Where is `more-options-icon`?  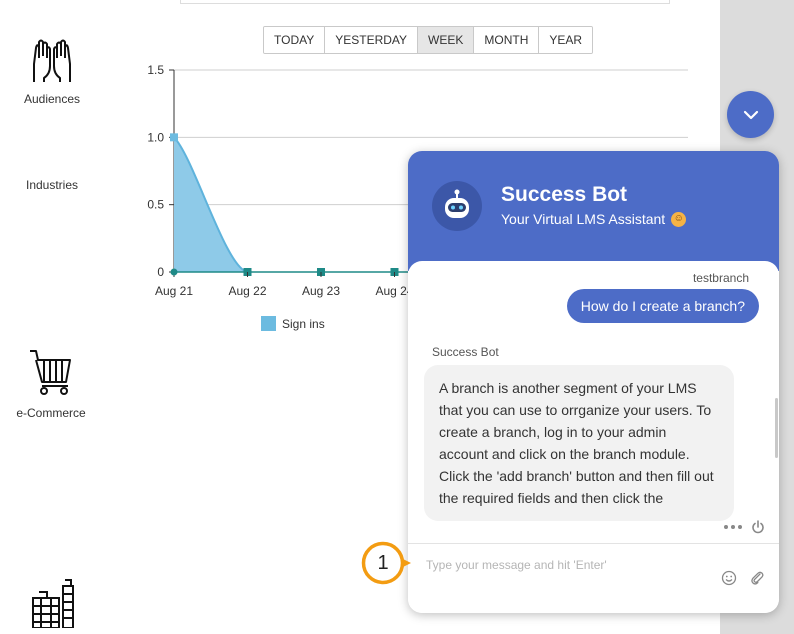
more-options-icon is located at coordinates (733, 527).